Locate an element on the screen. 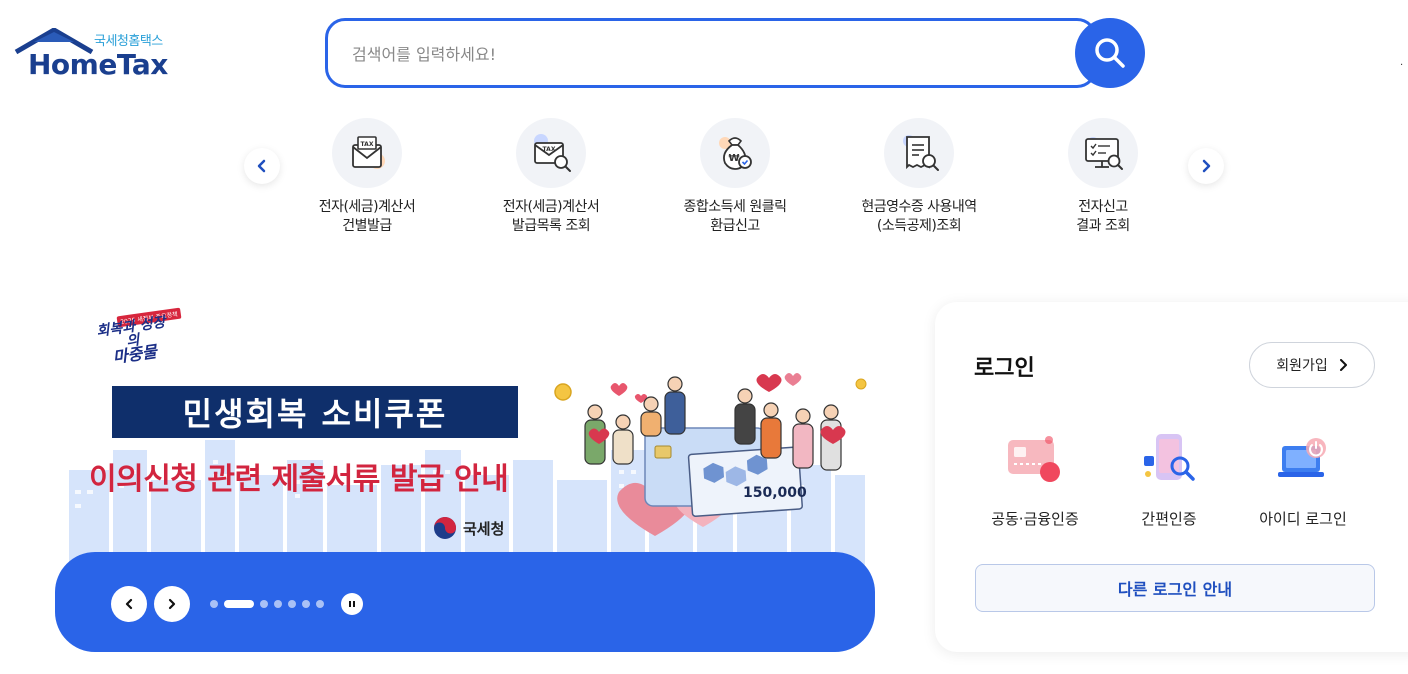 This screenshot has height=674, width=1408. search-icon is located at coordinates (1110, 53).